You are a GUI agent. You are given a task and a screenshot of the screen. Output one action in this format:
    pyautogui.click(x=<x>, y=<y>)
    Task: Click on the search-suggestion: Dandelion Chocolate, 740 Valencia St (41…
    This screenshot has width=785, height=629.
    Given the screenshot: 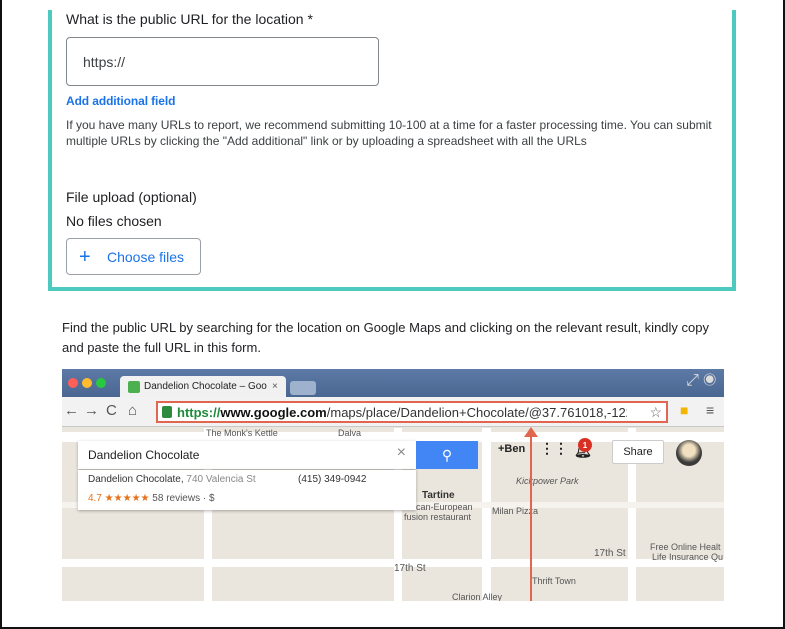 What is the action you would take?
    pyautogui.click(x=247, y=490)
    